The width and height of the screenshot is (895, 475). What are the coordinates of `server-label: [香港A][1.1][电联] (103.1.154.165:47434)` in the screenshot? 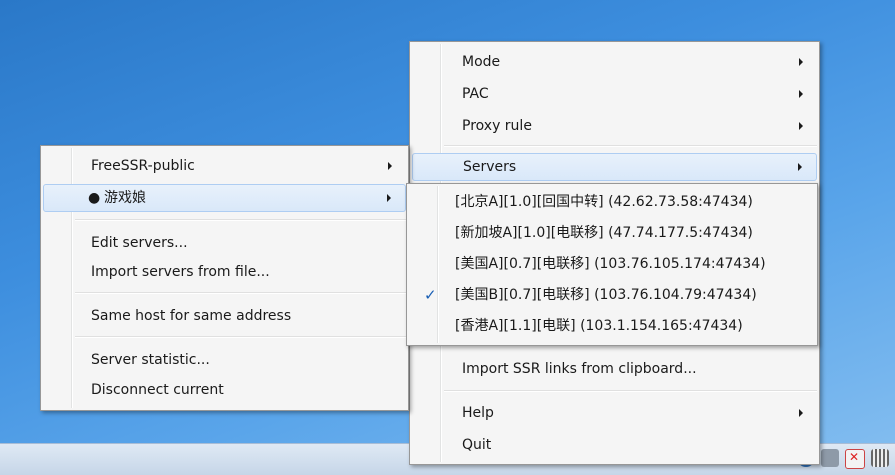 It's located at (599, 326).